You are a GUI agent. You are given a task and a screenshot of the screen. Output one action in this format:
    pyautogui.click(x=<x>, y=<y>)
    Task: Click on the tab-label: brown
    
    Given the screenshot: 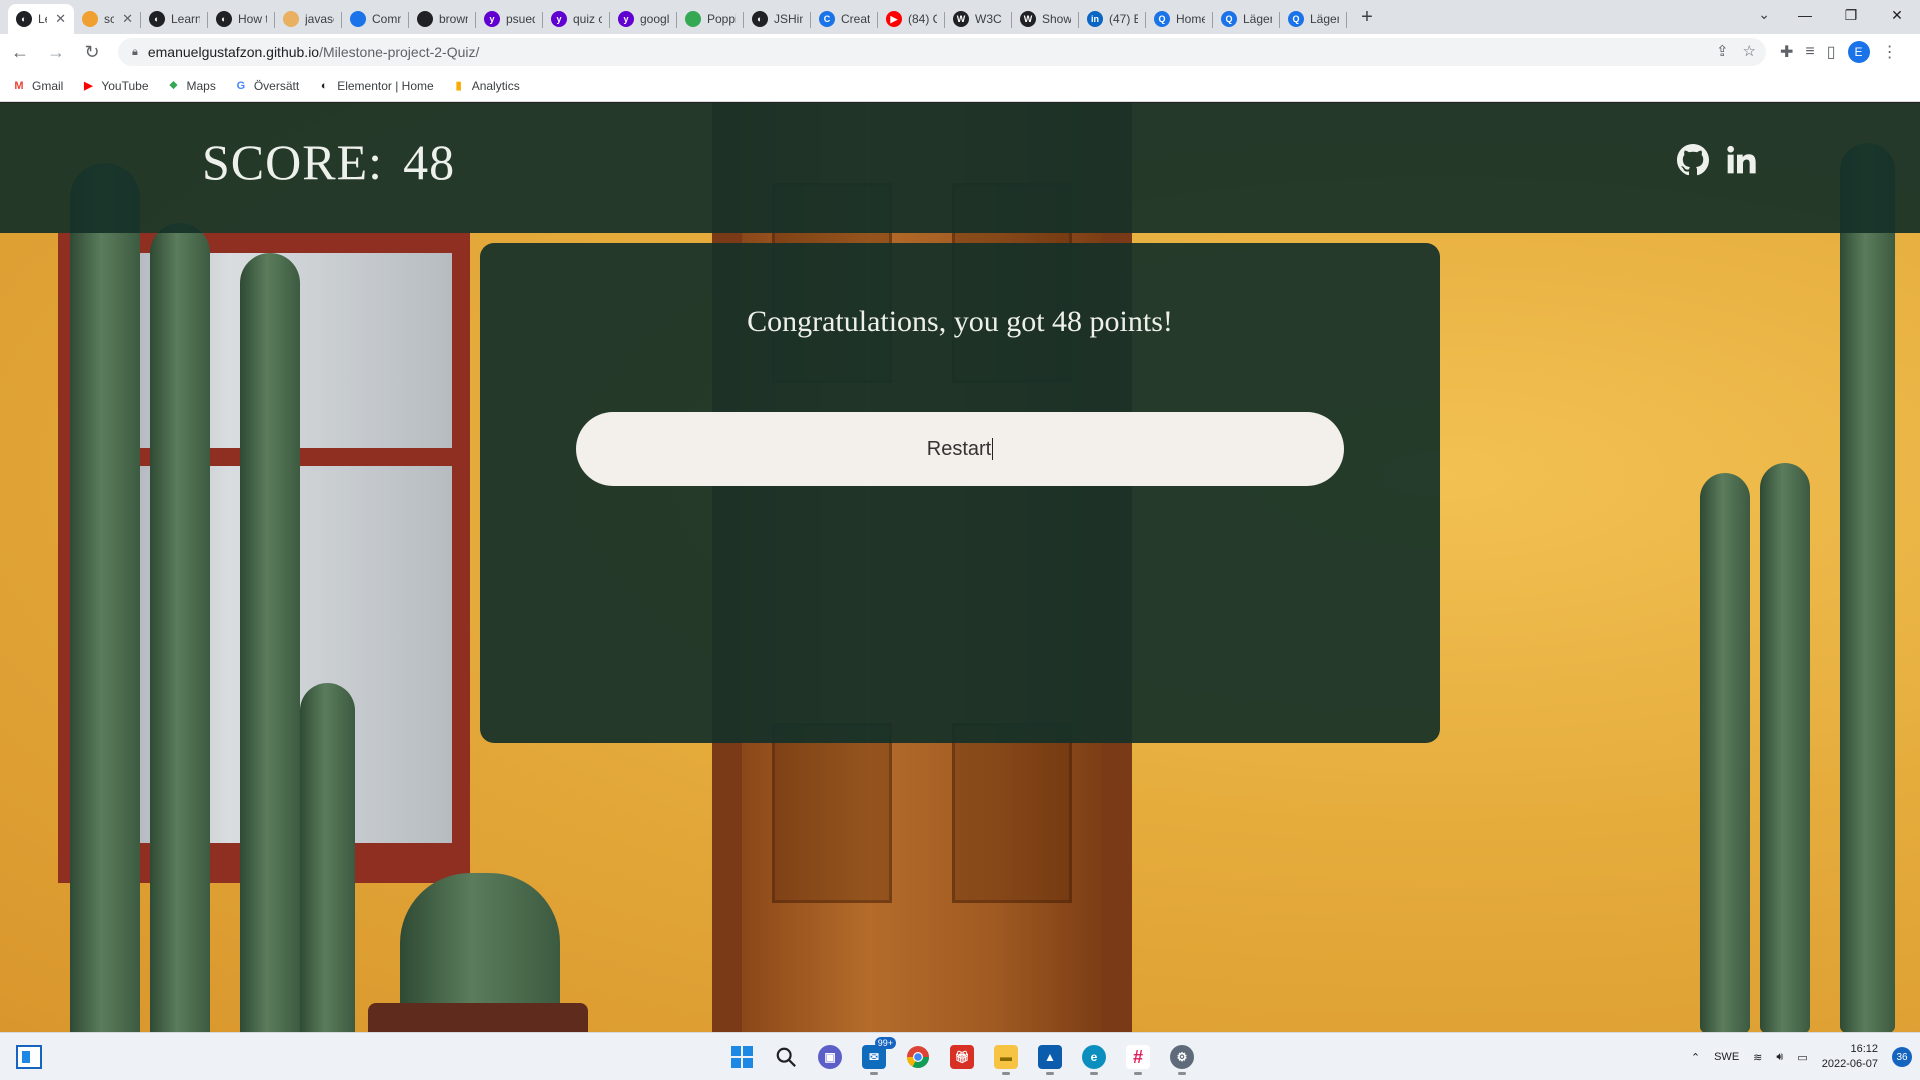 What is the action you would take?
    pyautogui.click(x=453, y=19)
    